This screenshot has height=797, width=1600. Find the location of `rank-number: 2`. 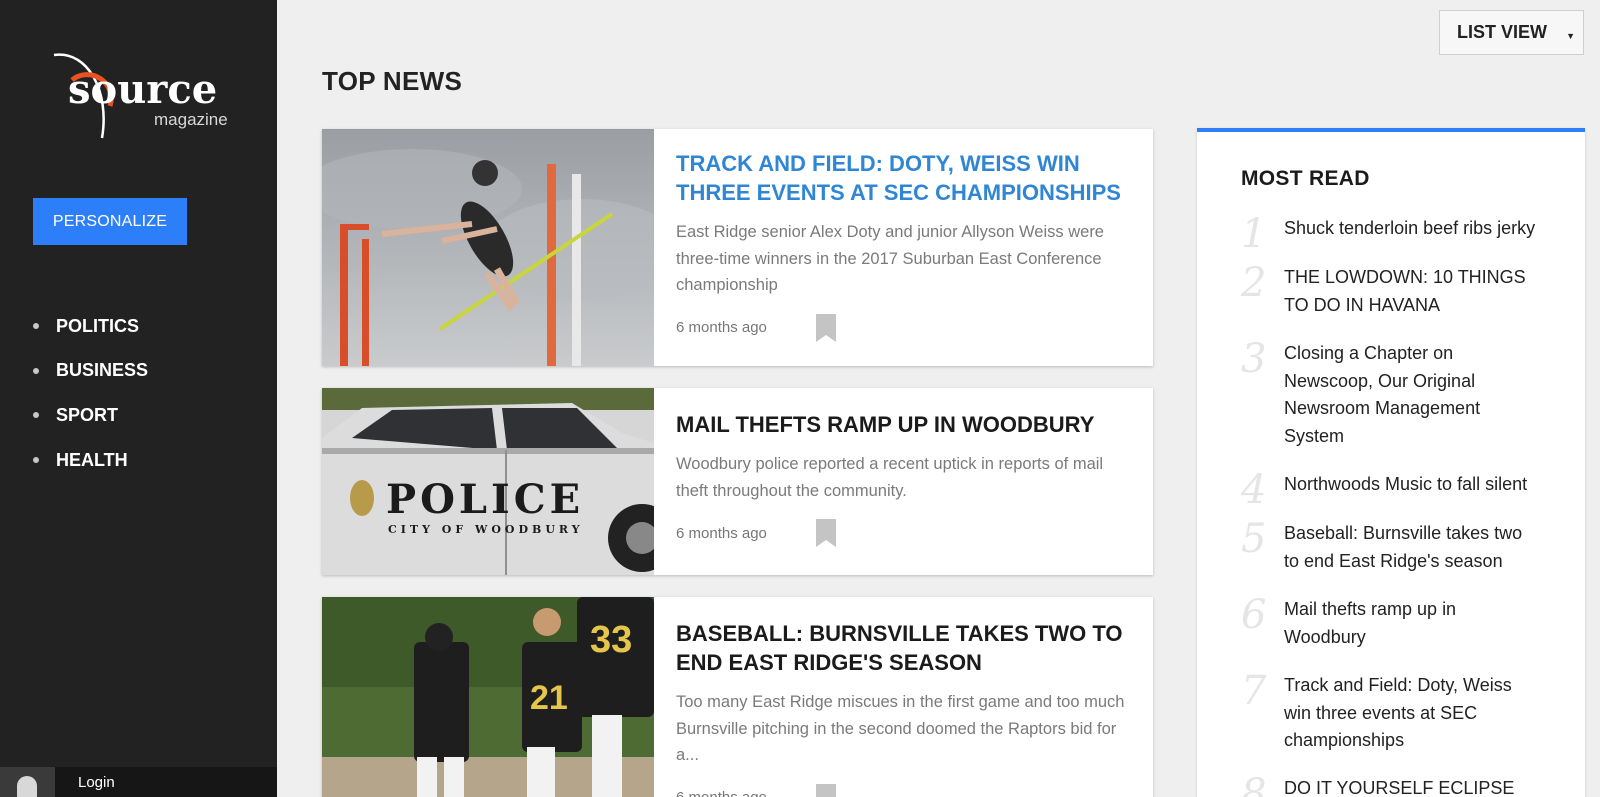

rank-number: 2 is located at coordinates (1254, 283).